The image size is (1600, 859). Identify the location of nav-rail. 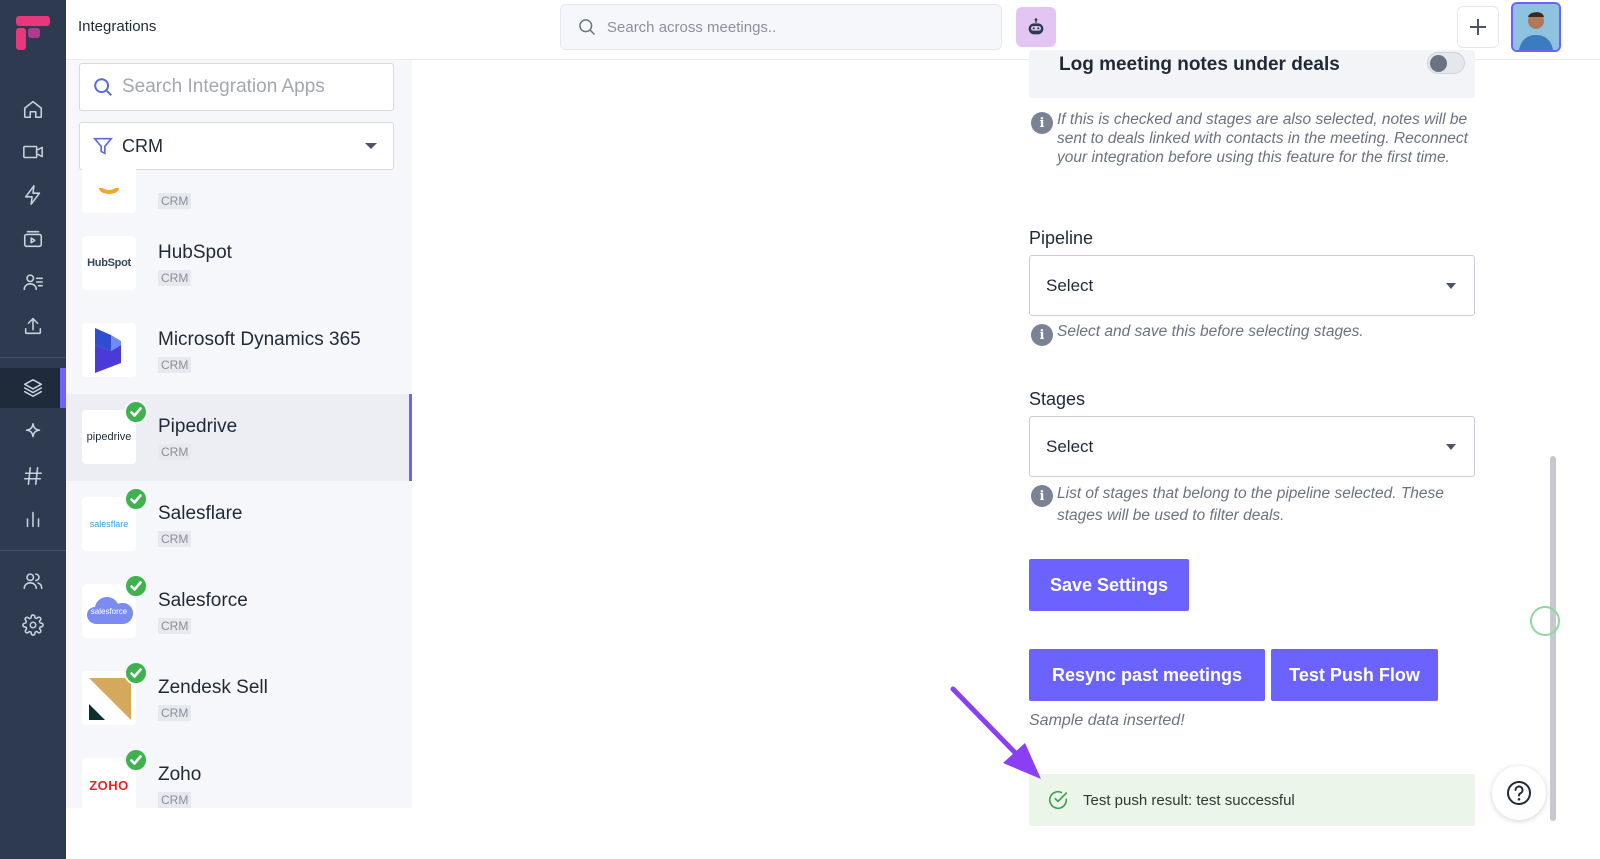
(33, 429).